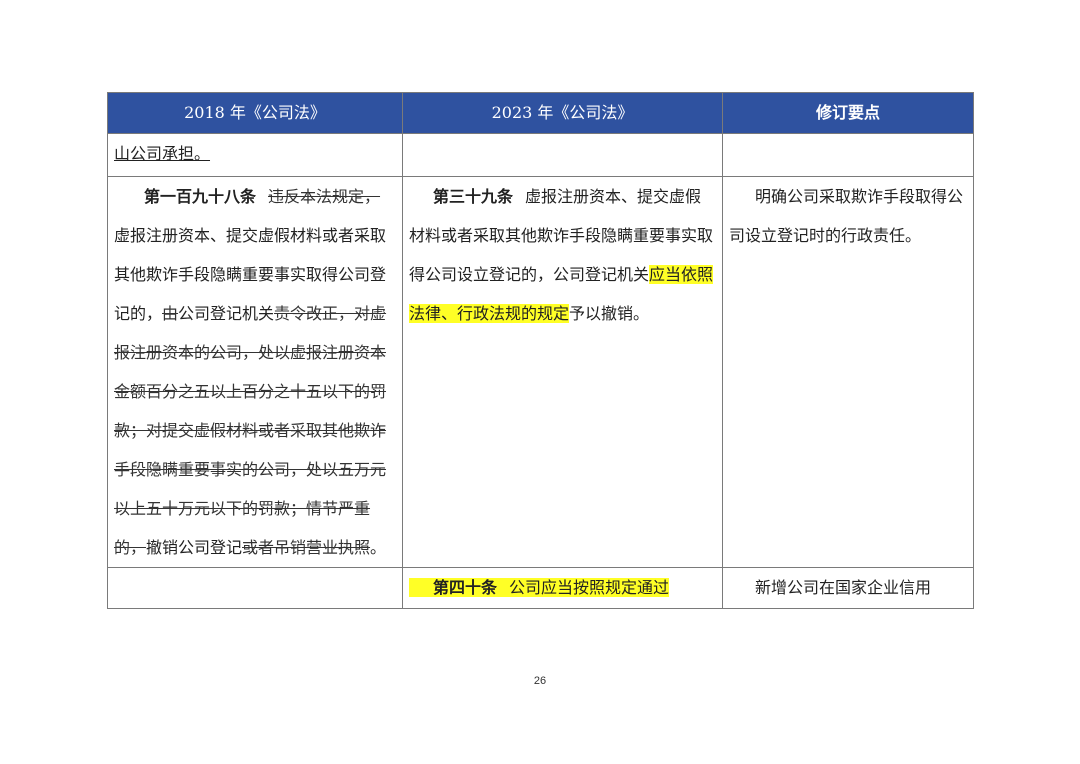  Describe the element at coordinates (848, 155) in the screenshot. I see `cell-notes` at that location.